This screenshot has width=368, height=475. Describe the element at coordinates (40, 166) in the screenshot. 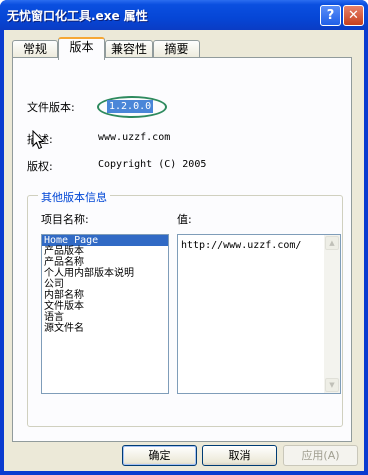

I see `copyright-label: 版权:` at that location.